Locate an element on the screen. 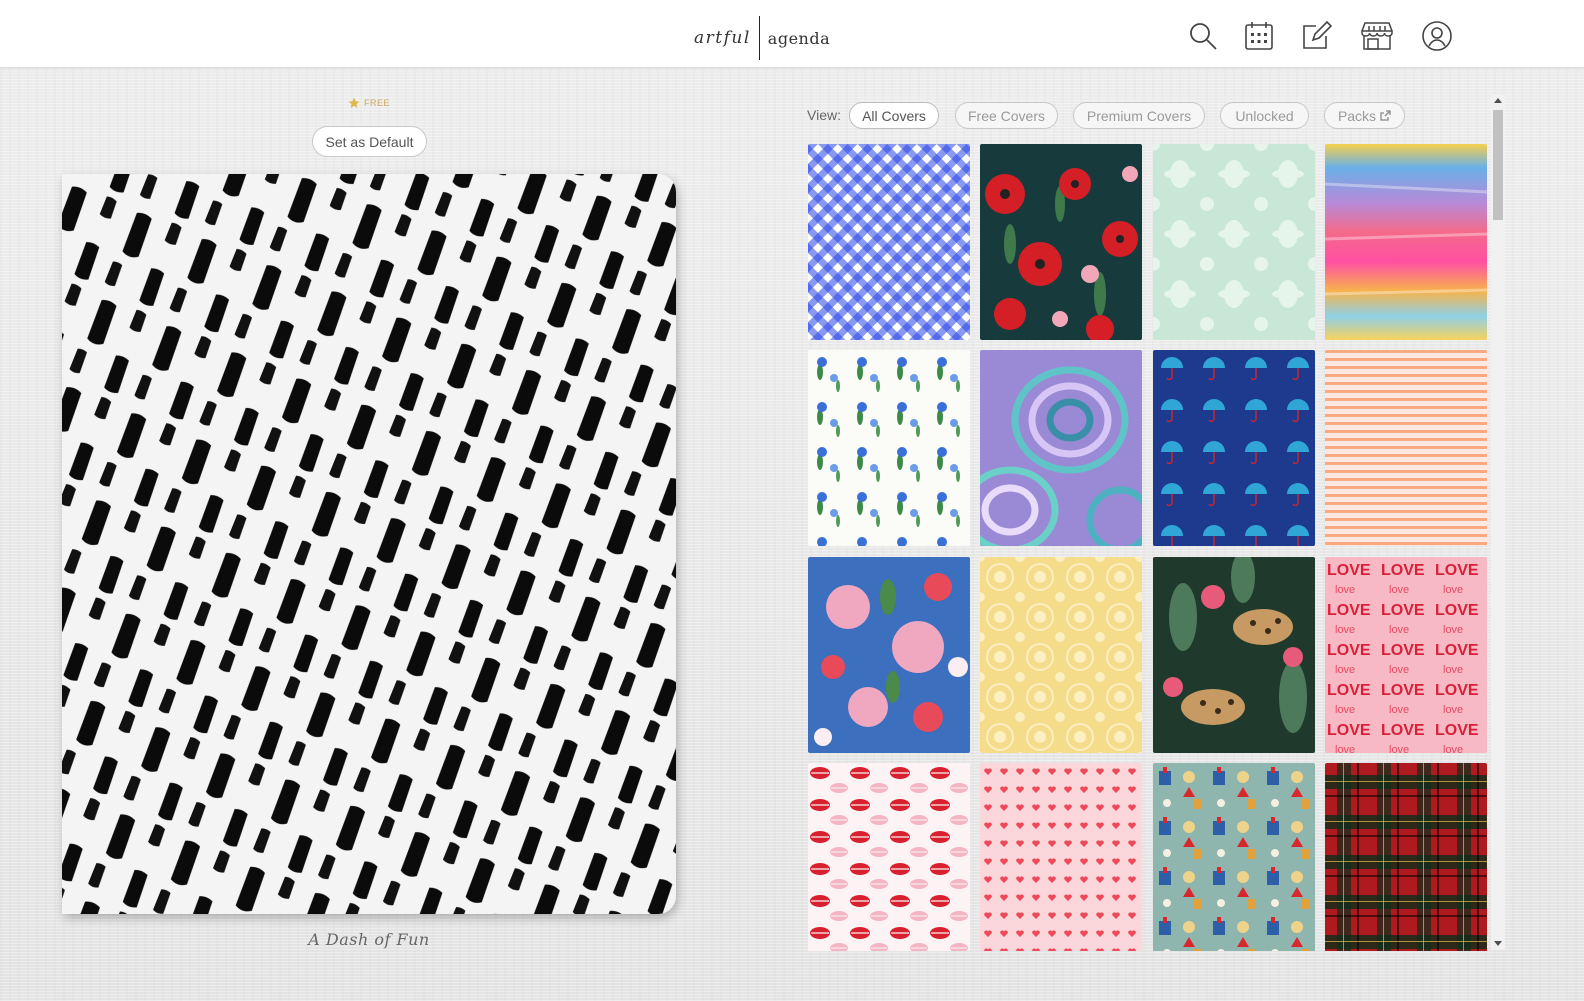 This screenshot has width=1584, height=1001. cover-tile-tartan is located at coordinates (1406, 857).